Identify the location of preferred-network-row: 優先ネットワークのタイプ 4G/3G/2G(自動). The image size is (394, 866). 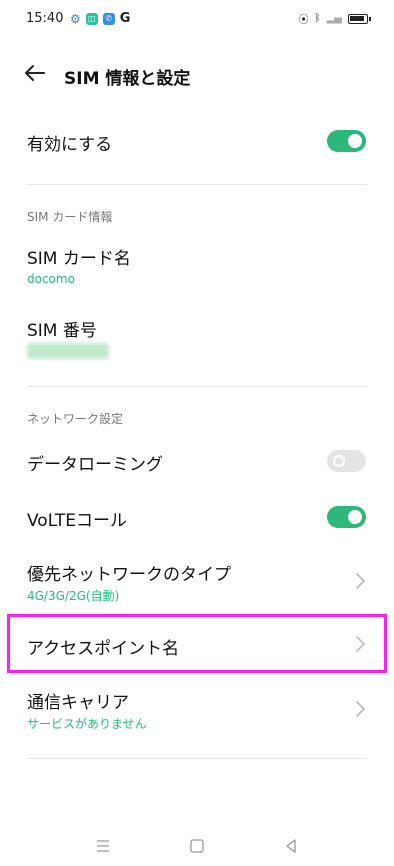
(197, 580).